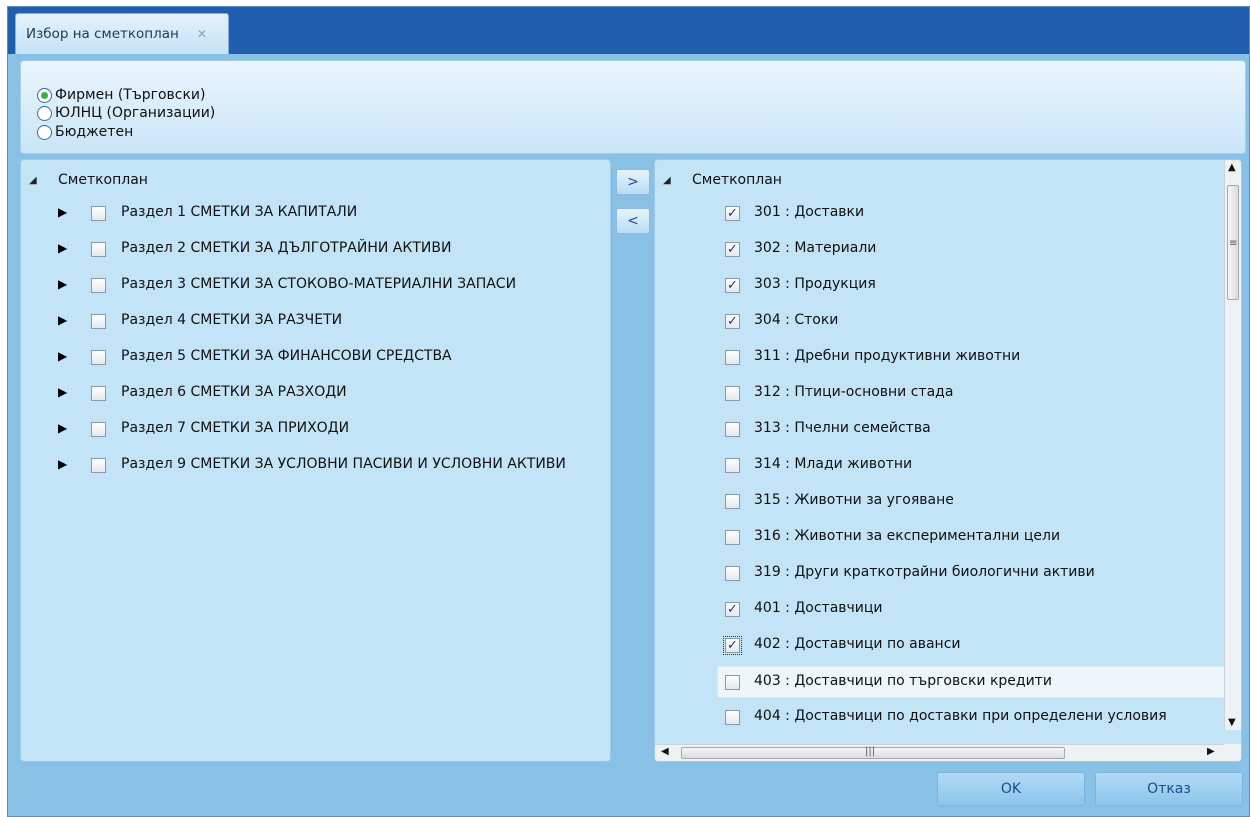 Image resolution: width=1250 pixels, height=817 pixels. Describe the element at coordinates (940, 358) in the screenshot. I see `account-row: 311 : Дребни продуктивни животни` at that location.